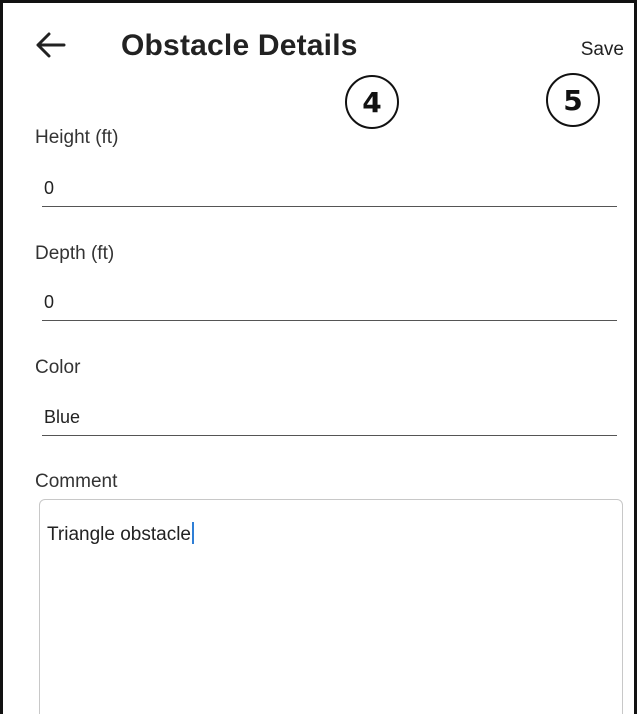 This screenshot has width=637, height=714. Describe the element at coordinates (76, 481) in the screenshot. I see `comment-label: Comment` at that location.